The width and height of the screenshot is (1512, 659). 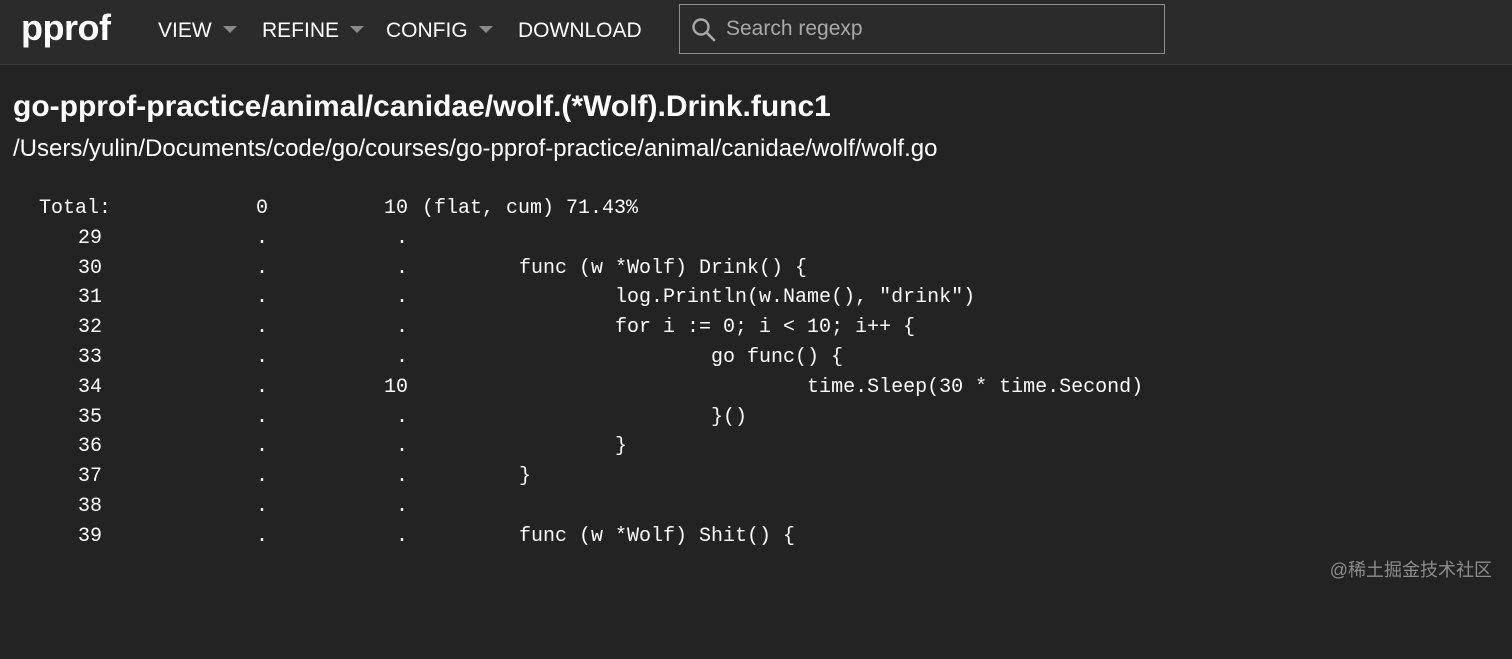 What do you see at coordinates (756, 208) in the screenshot?
I see `total-row: Total: 0 10 (flat, cum) 71.43%` at bounding box center [756, 208].